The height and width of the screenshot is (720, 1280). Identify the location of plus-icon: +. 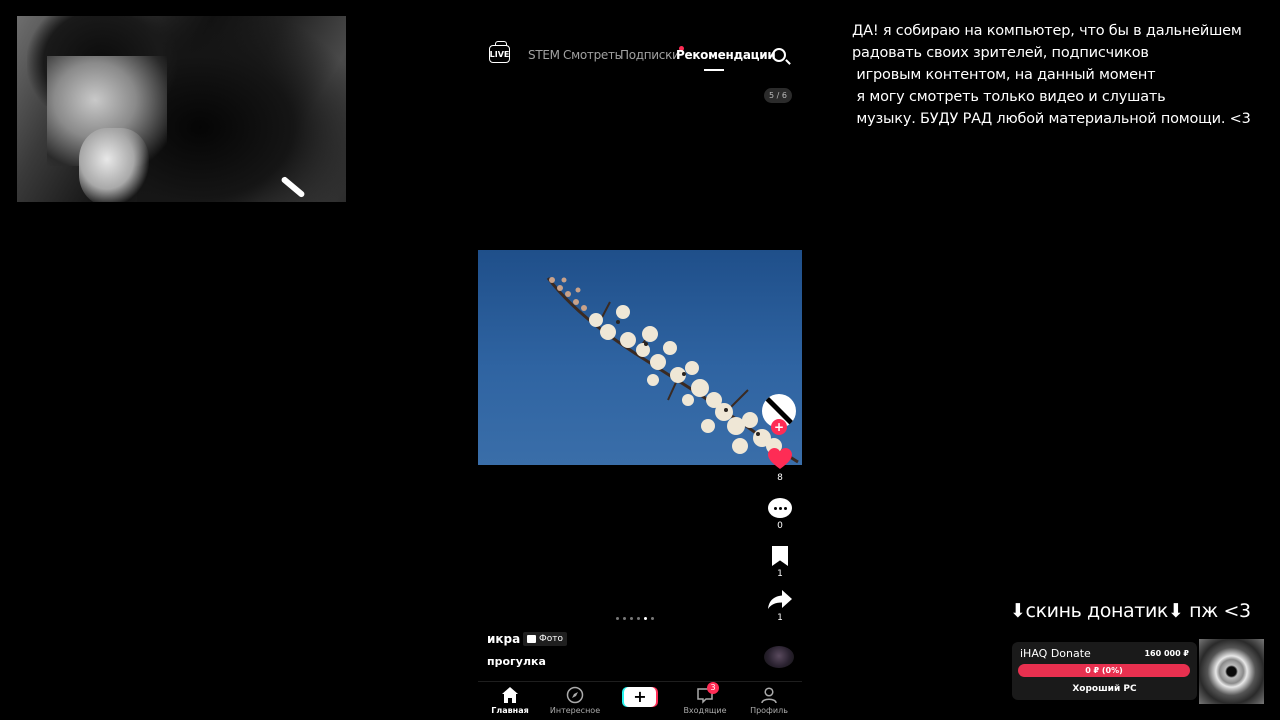
(640, 696).